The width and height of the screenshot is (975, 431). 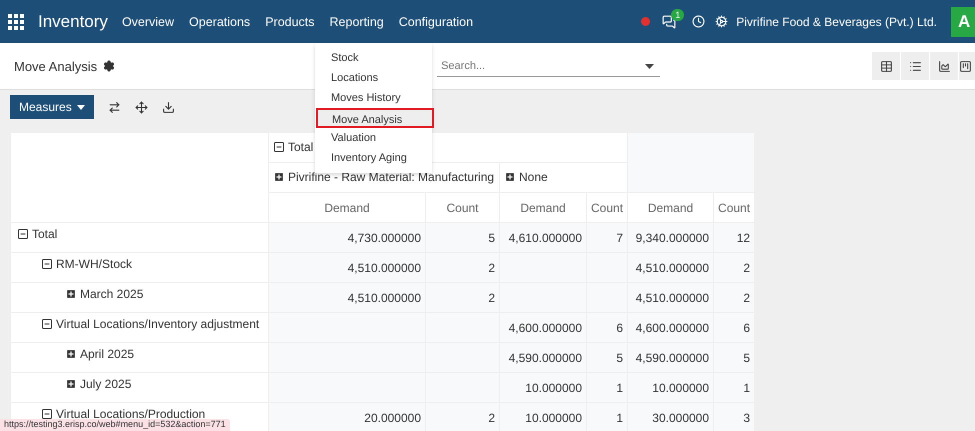 I want to click on graph-view-button, so click(x=943, y=66).